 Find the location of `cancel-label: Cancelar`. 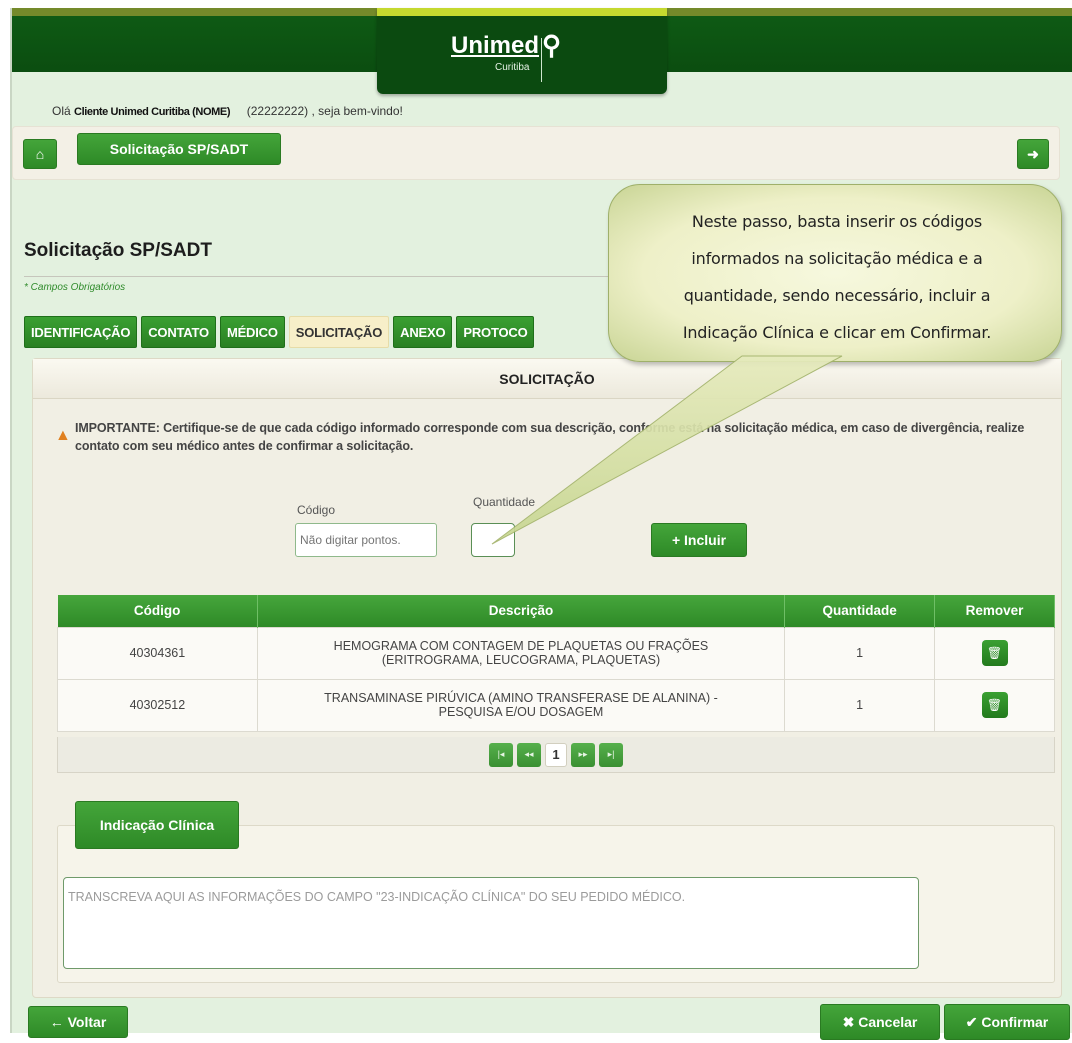

cancel-label: Cancelar is located at coordinates (888, 1022).